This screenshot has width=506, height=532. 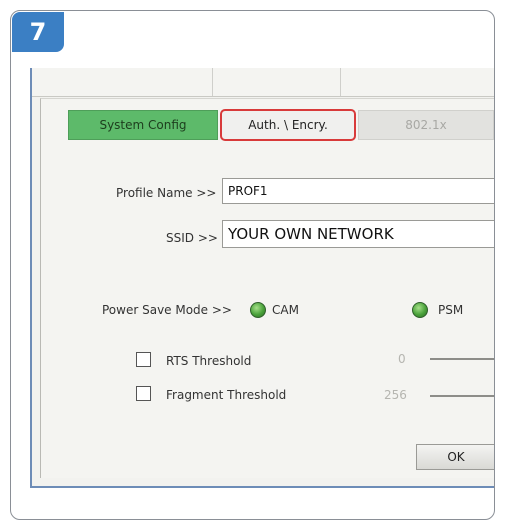 What do you see at coordinates (402, 359) in the screenshot?
I see `rts-threshold-value: 0` at bounding box center [402, 359].